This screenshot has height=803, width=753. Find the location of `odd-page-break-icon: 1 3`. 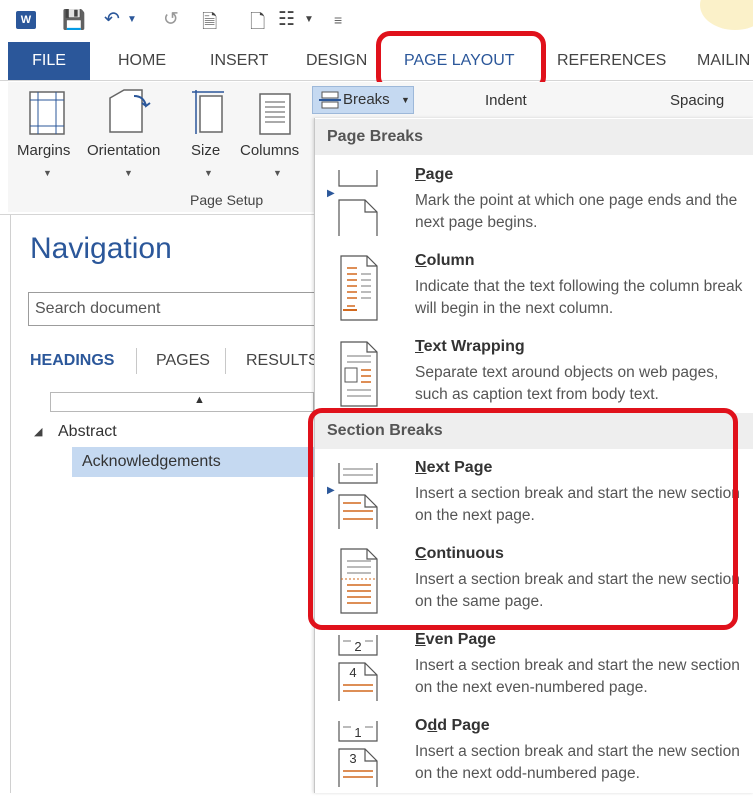

odd-page-break-icon: 1 3 is located at coordinates (358, 754).